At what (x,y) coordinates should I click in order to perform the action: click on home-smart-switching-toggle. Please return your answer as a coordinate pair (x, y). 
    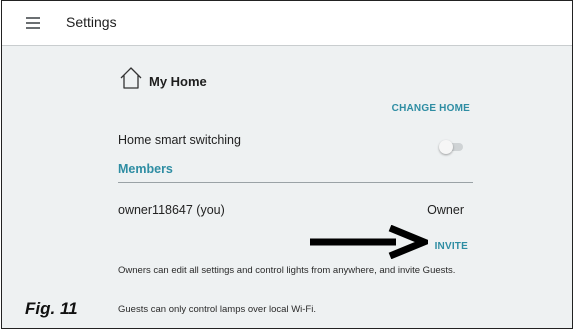
    Looking at the image, I should click on (452, 147).